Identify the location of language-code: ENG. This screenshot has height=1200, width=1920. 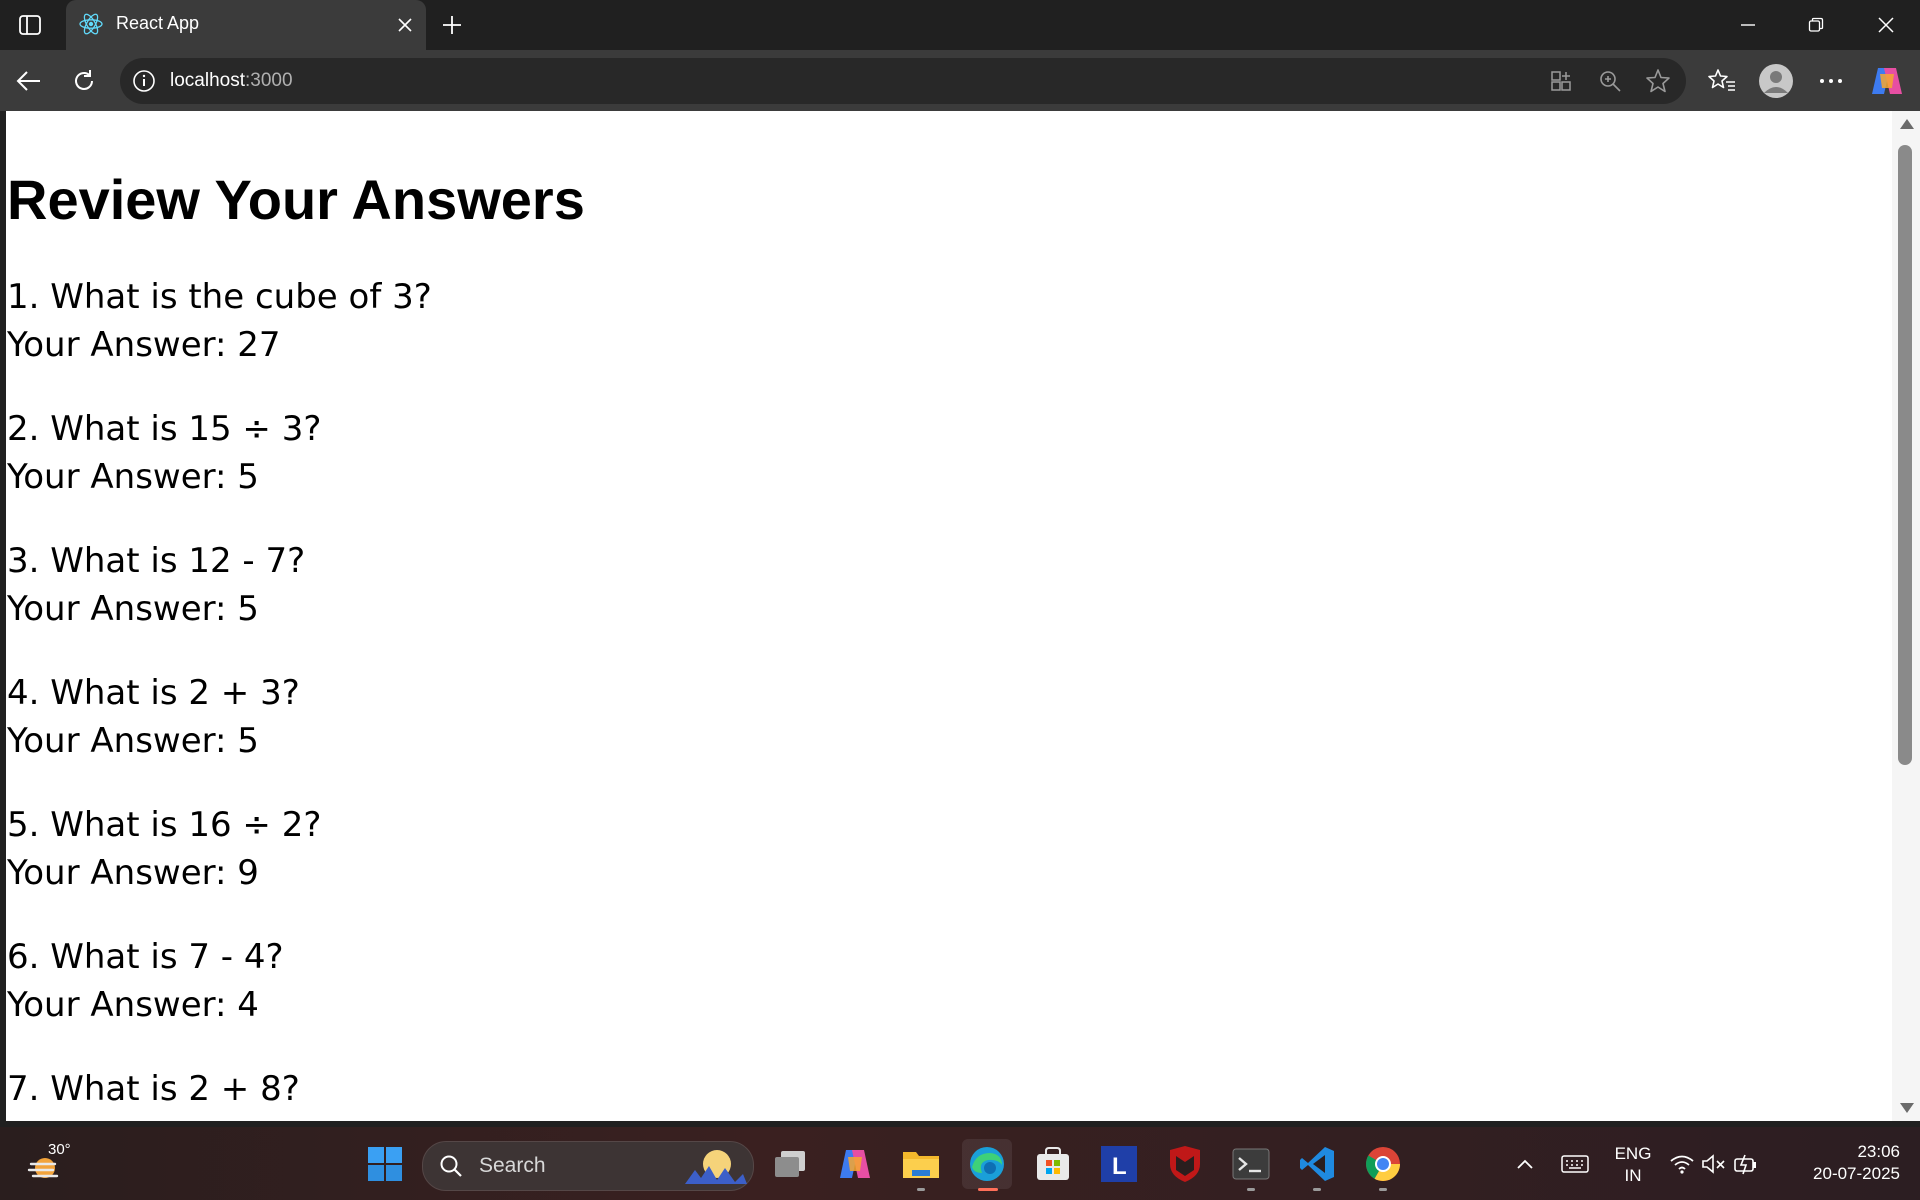
(1633, 1153).